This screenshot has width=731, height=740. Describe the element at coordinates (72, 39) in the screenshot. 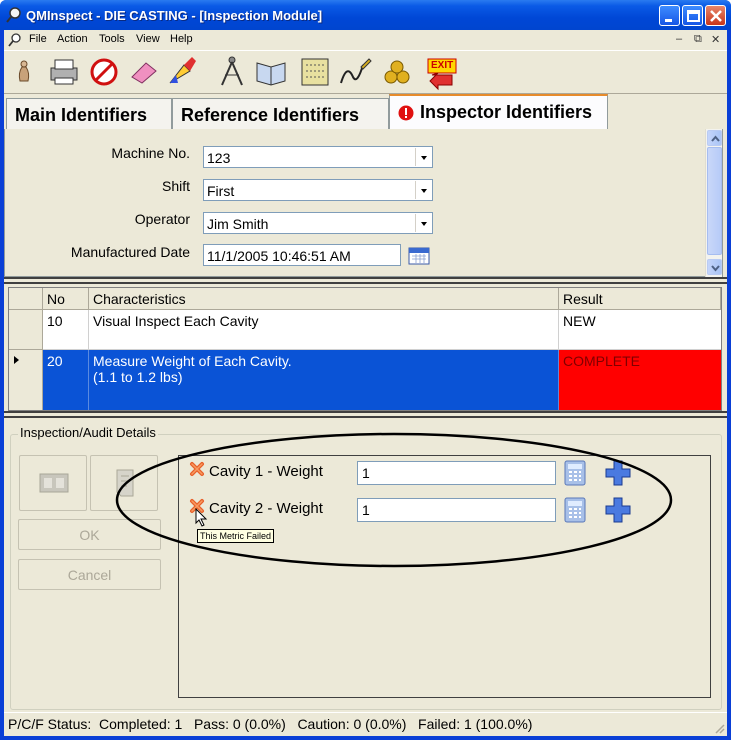

I see `menu-action: Action` at that location.